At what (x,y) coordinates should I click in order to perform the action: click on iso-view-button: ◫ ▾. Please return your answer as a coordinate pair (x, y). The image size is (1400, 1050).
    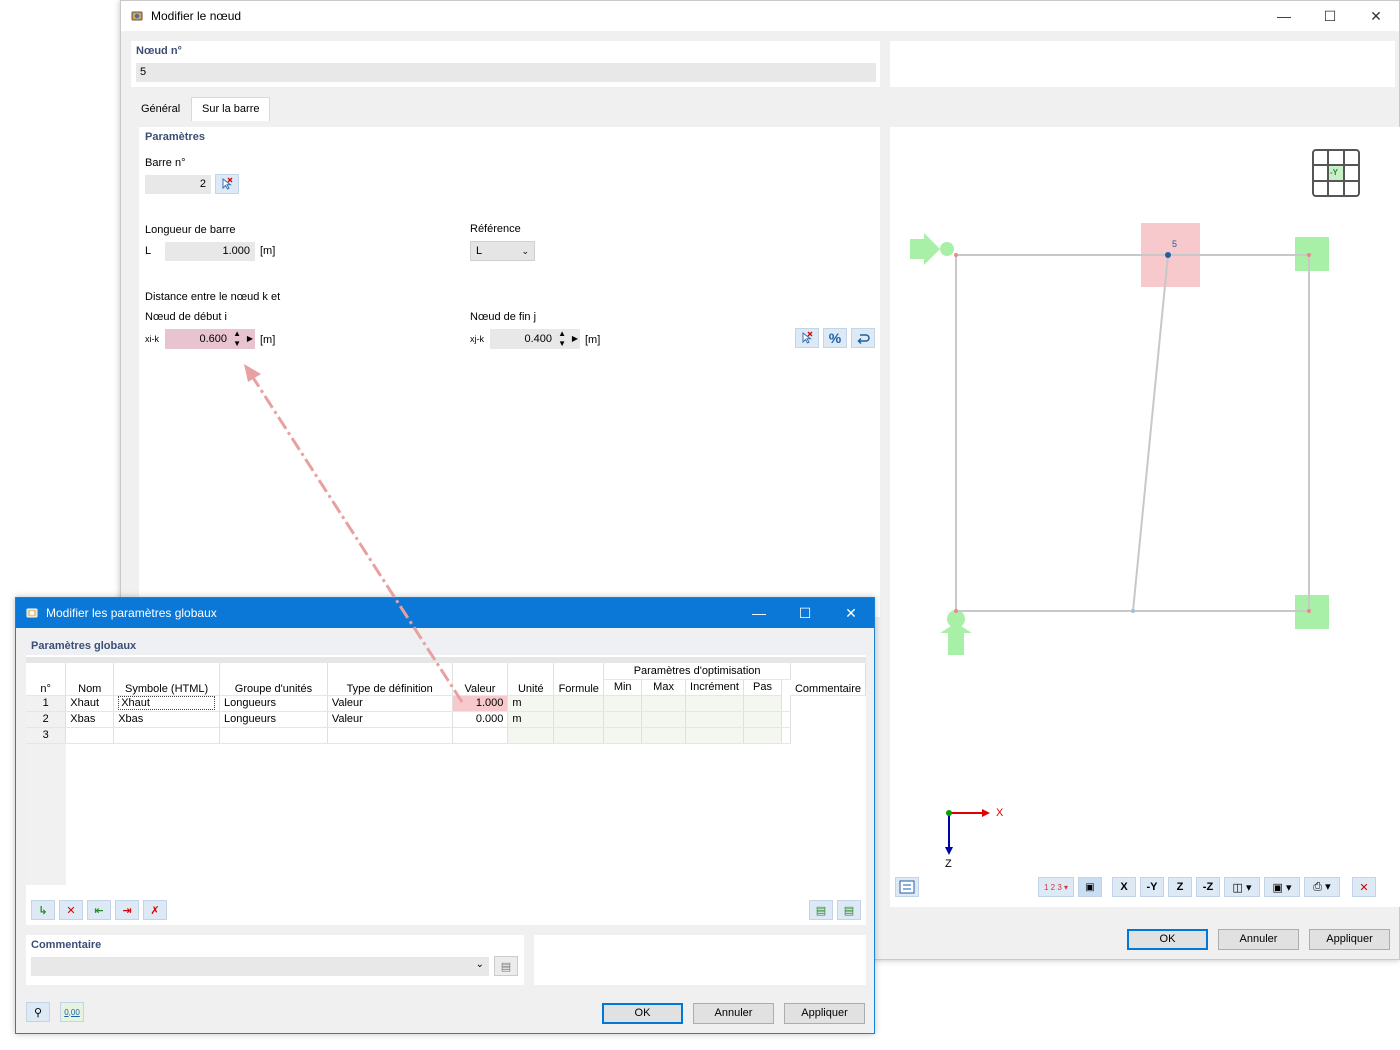
    Looking at the image, I should click on (1242, 887).